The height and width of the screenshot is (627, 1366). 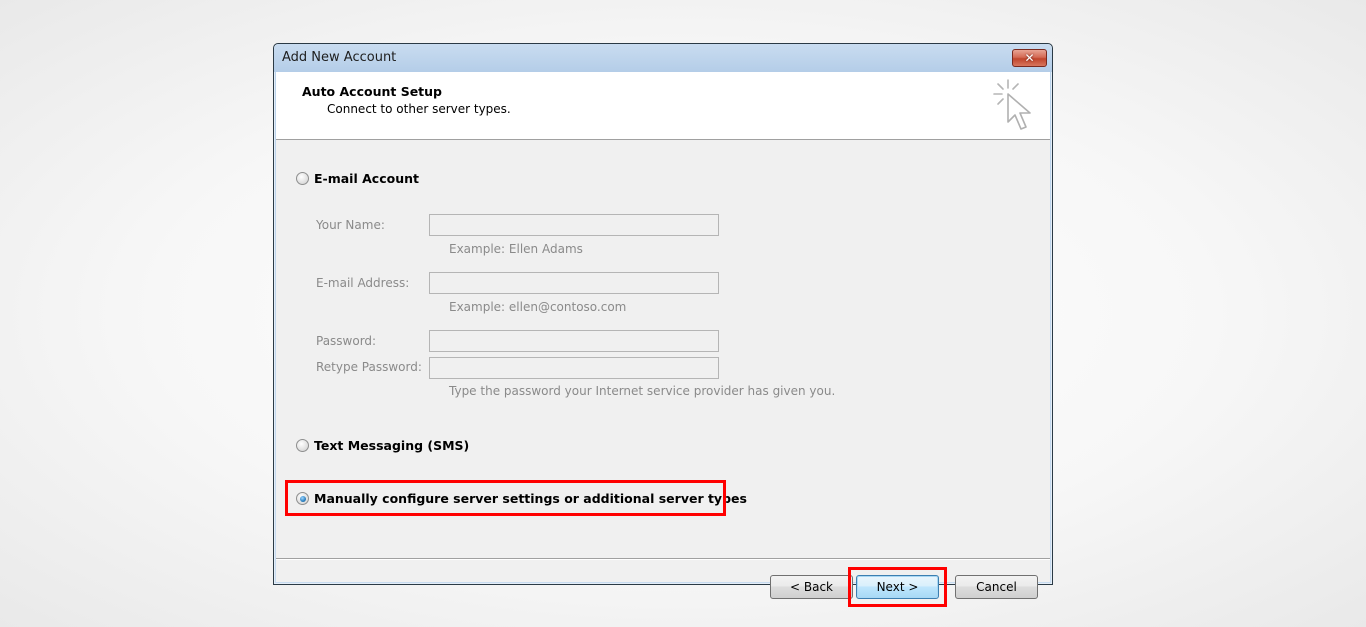 What do you see at coordinates (339, 57) in the screenshot?
I see `window-title: Add New Account` at bounding box center [339, 57].